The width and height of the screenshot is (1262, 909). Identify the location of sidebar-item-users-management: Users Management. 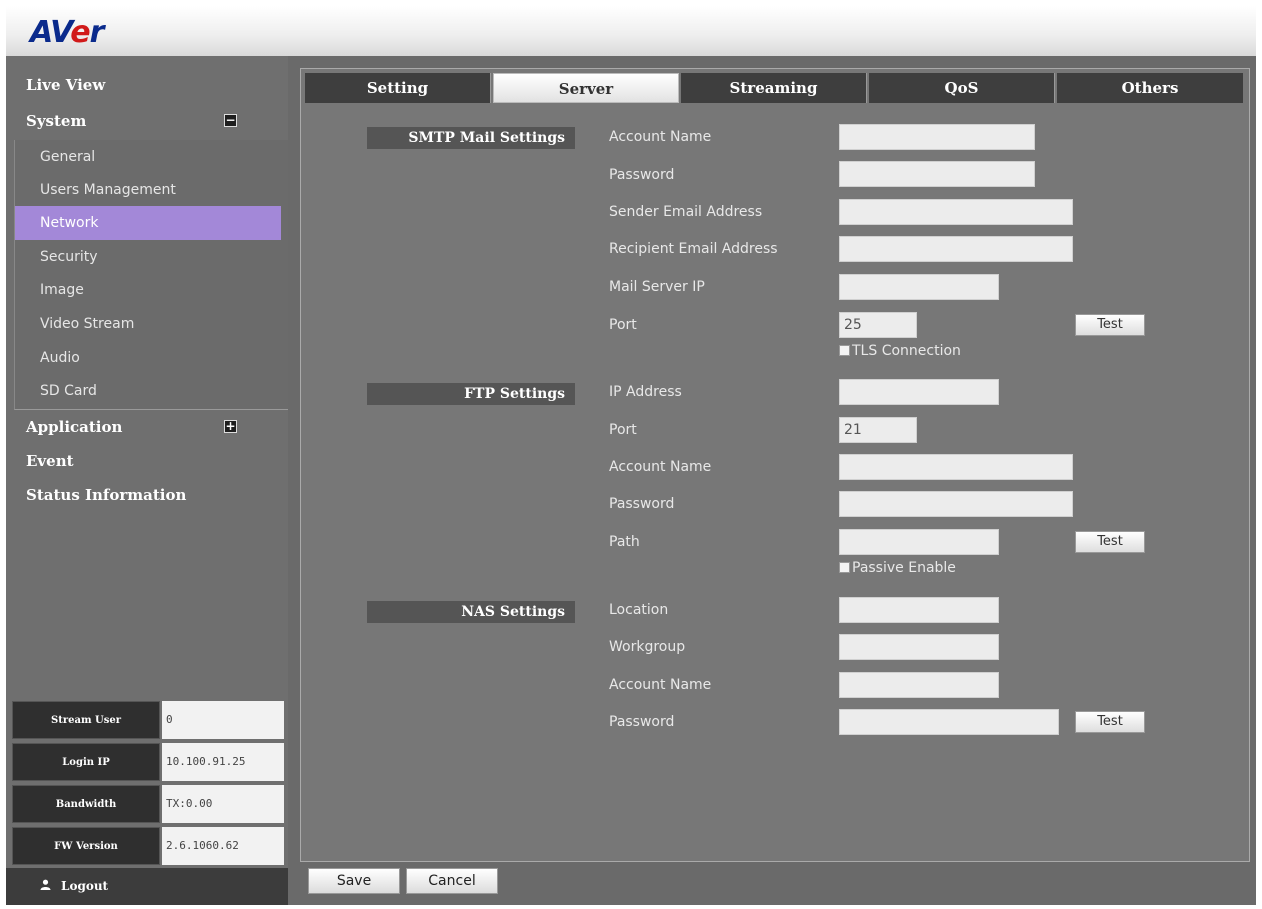
(148, 190).